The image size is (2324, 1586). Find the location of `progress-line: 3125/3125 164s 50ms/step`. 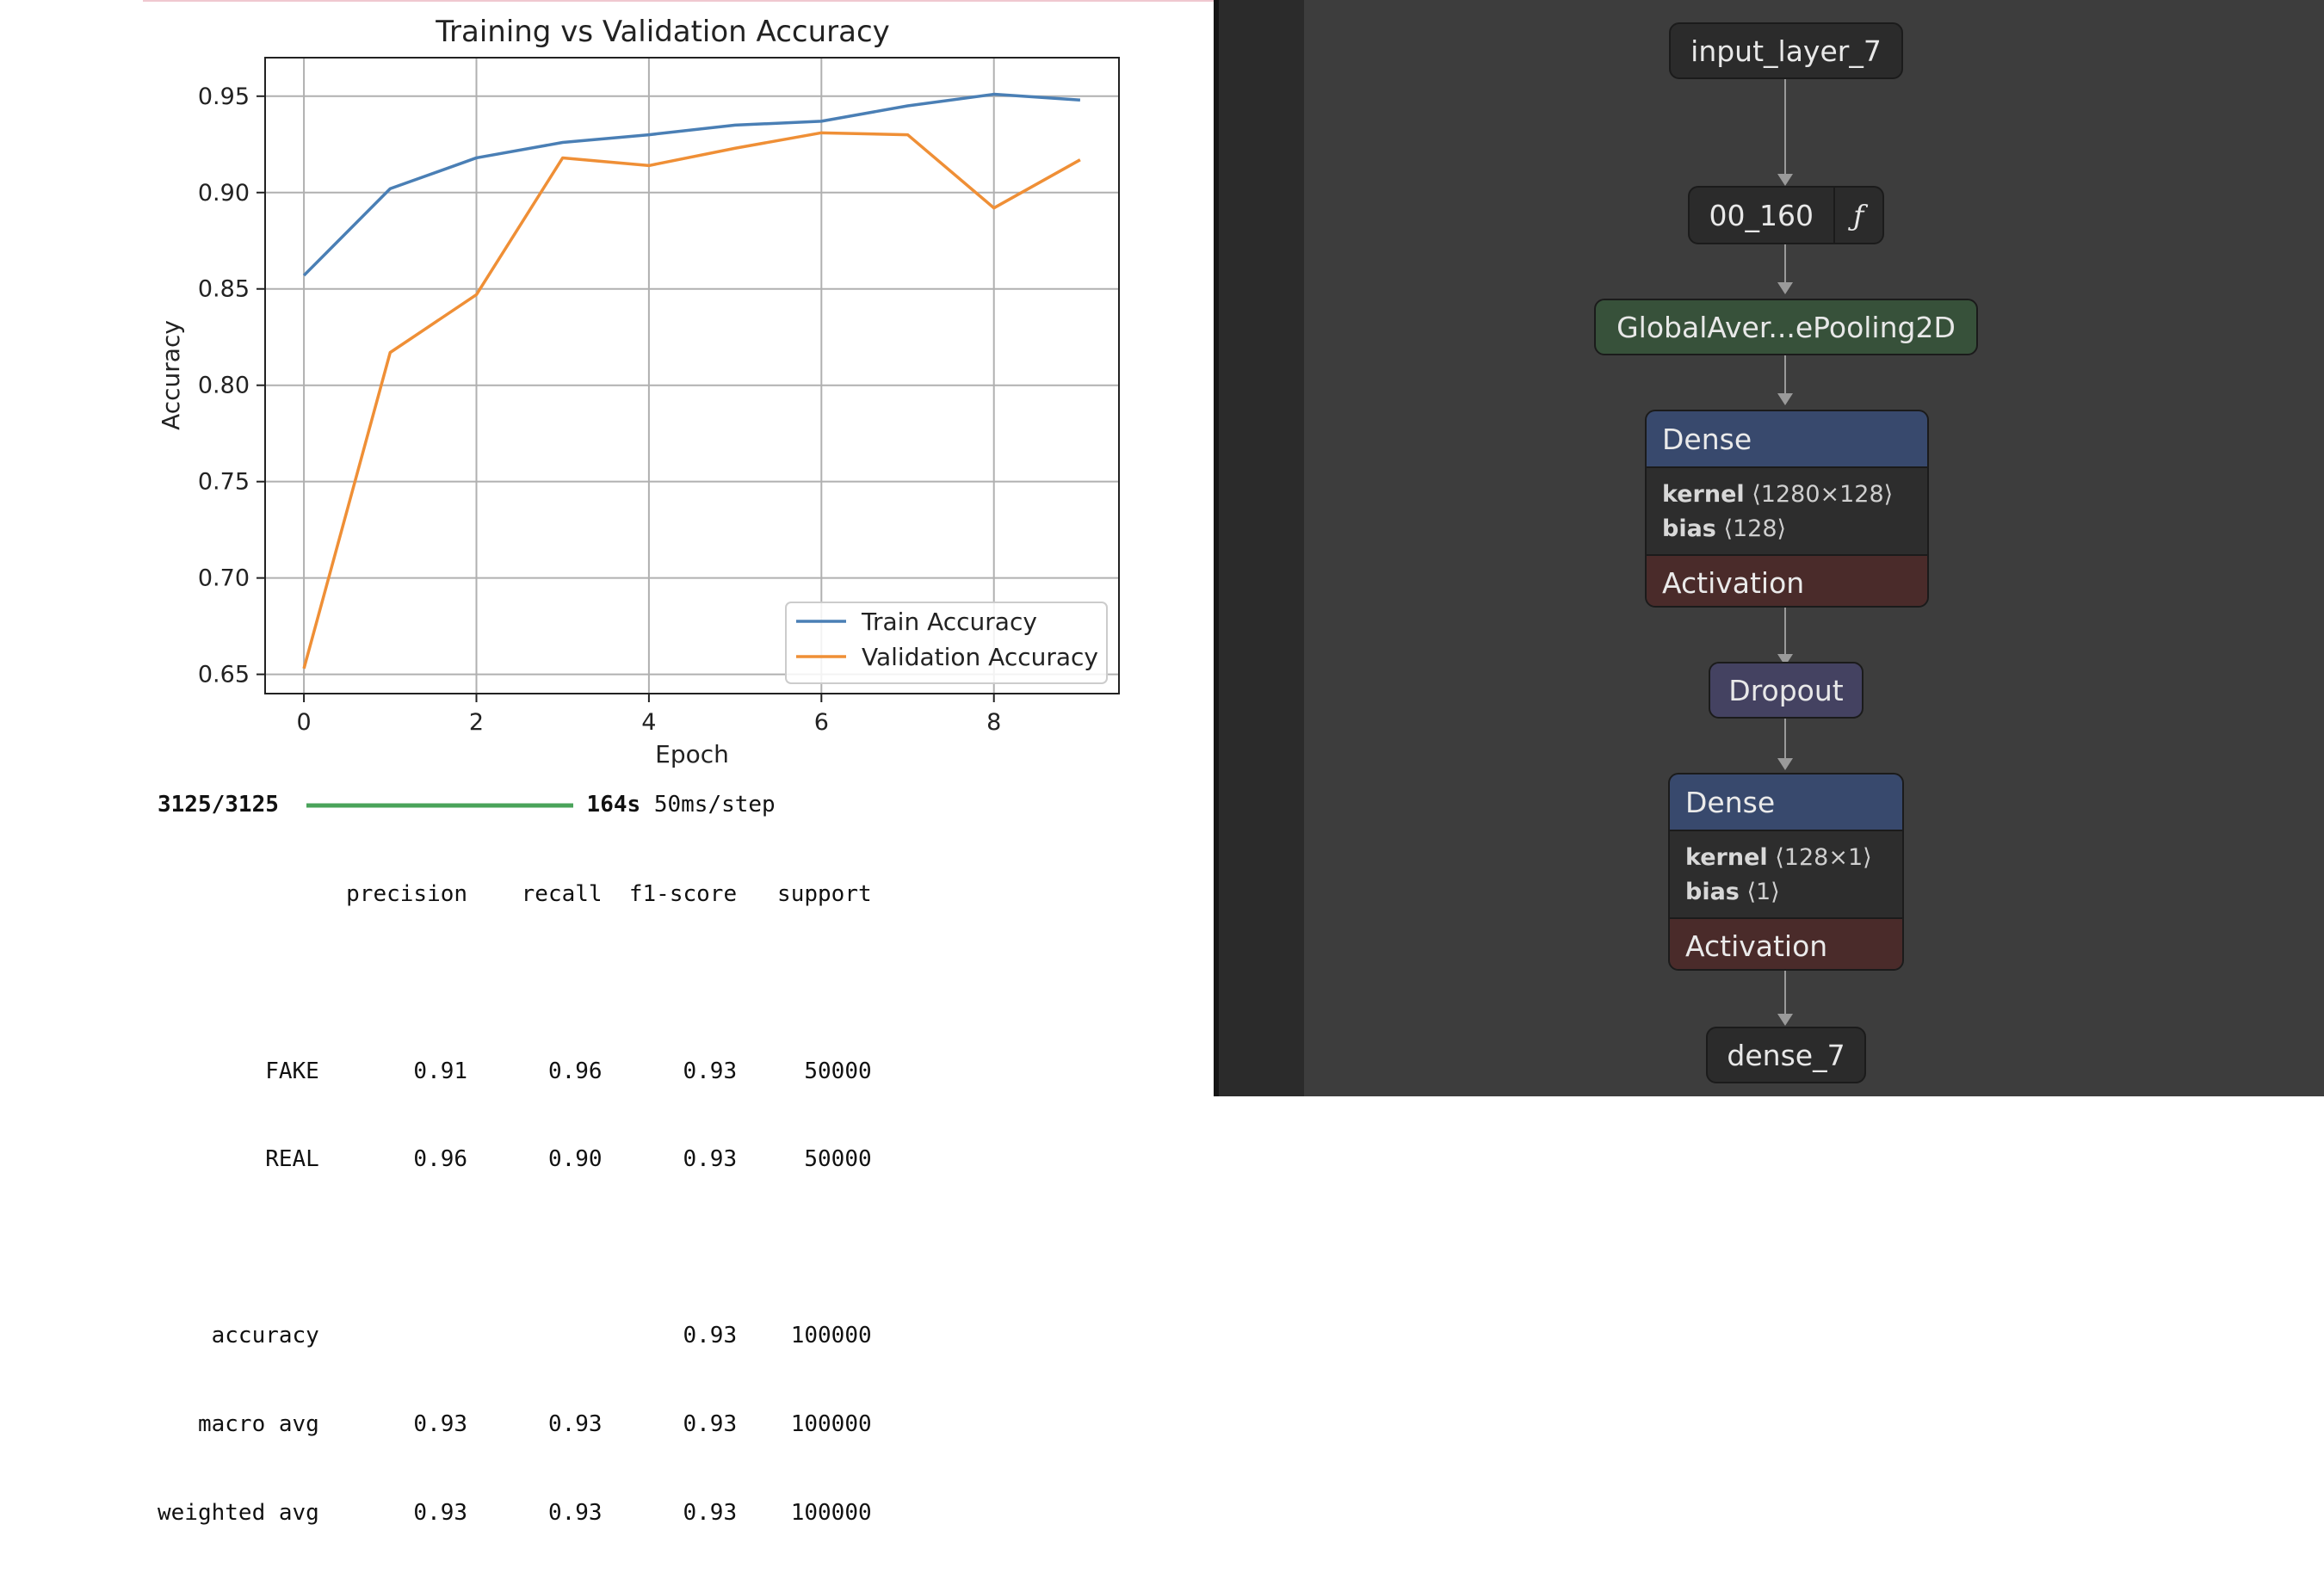

progress-line: 3125/3125 164s 50ms/step is located at coordinates (467, 805).